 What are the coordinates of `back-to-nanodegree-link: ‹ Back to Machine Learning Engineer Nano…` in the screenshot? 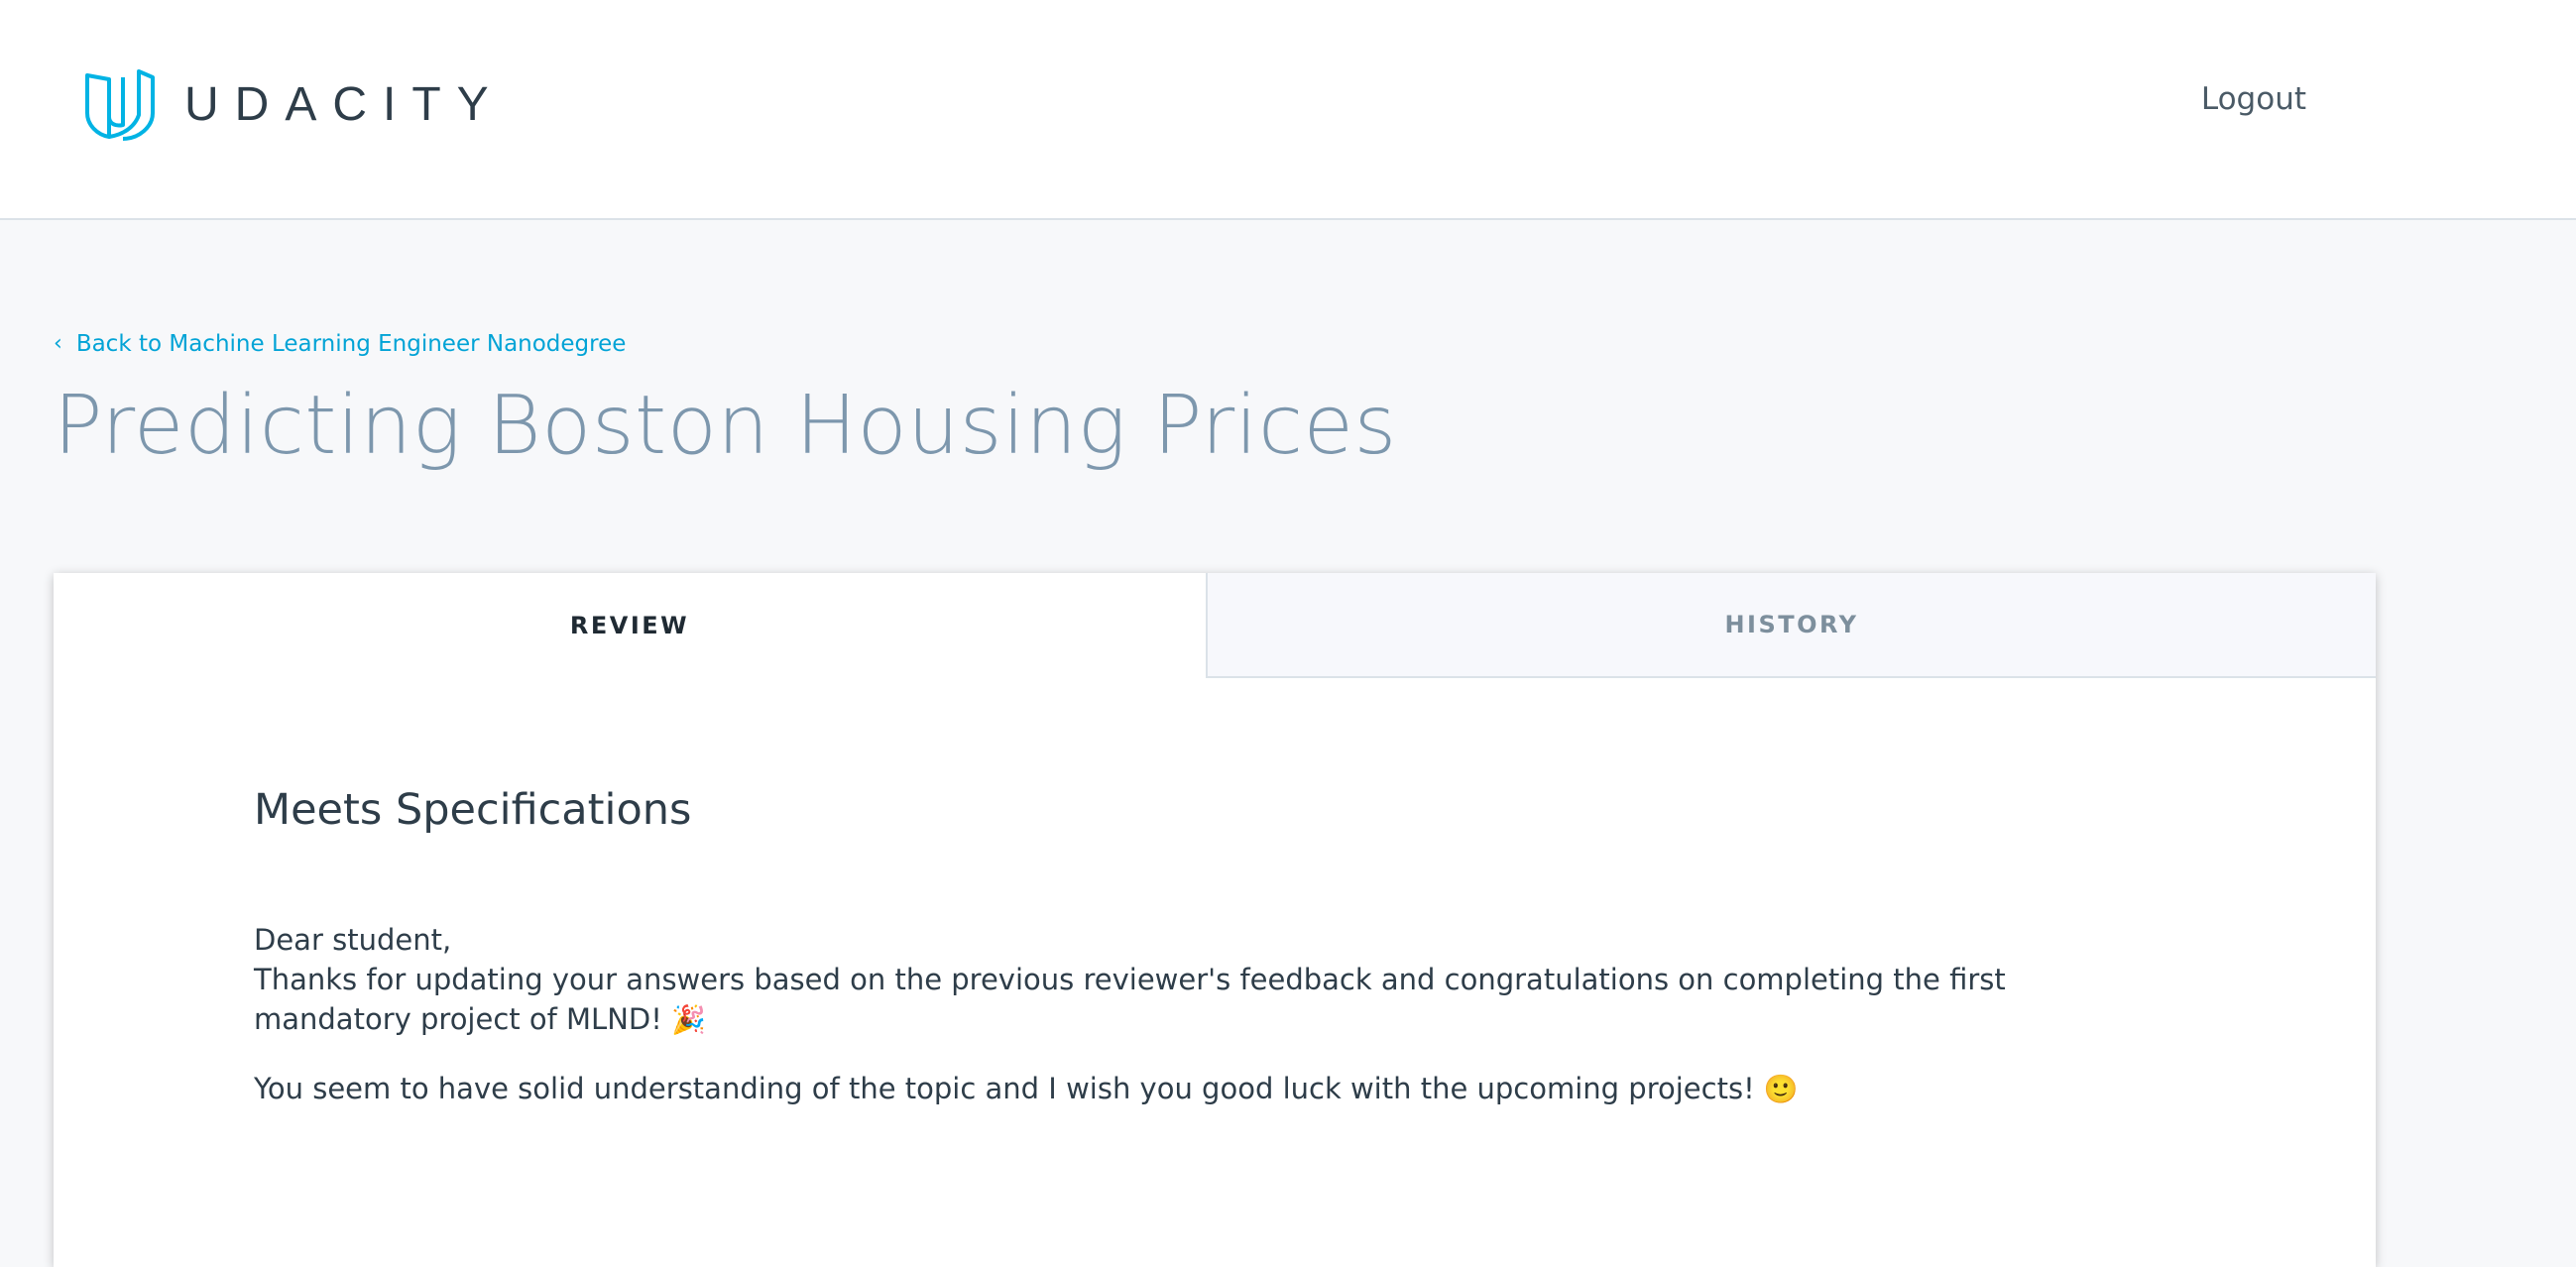 It's located at (340, 344).